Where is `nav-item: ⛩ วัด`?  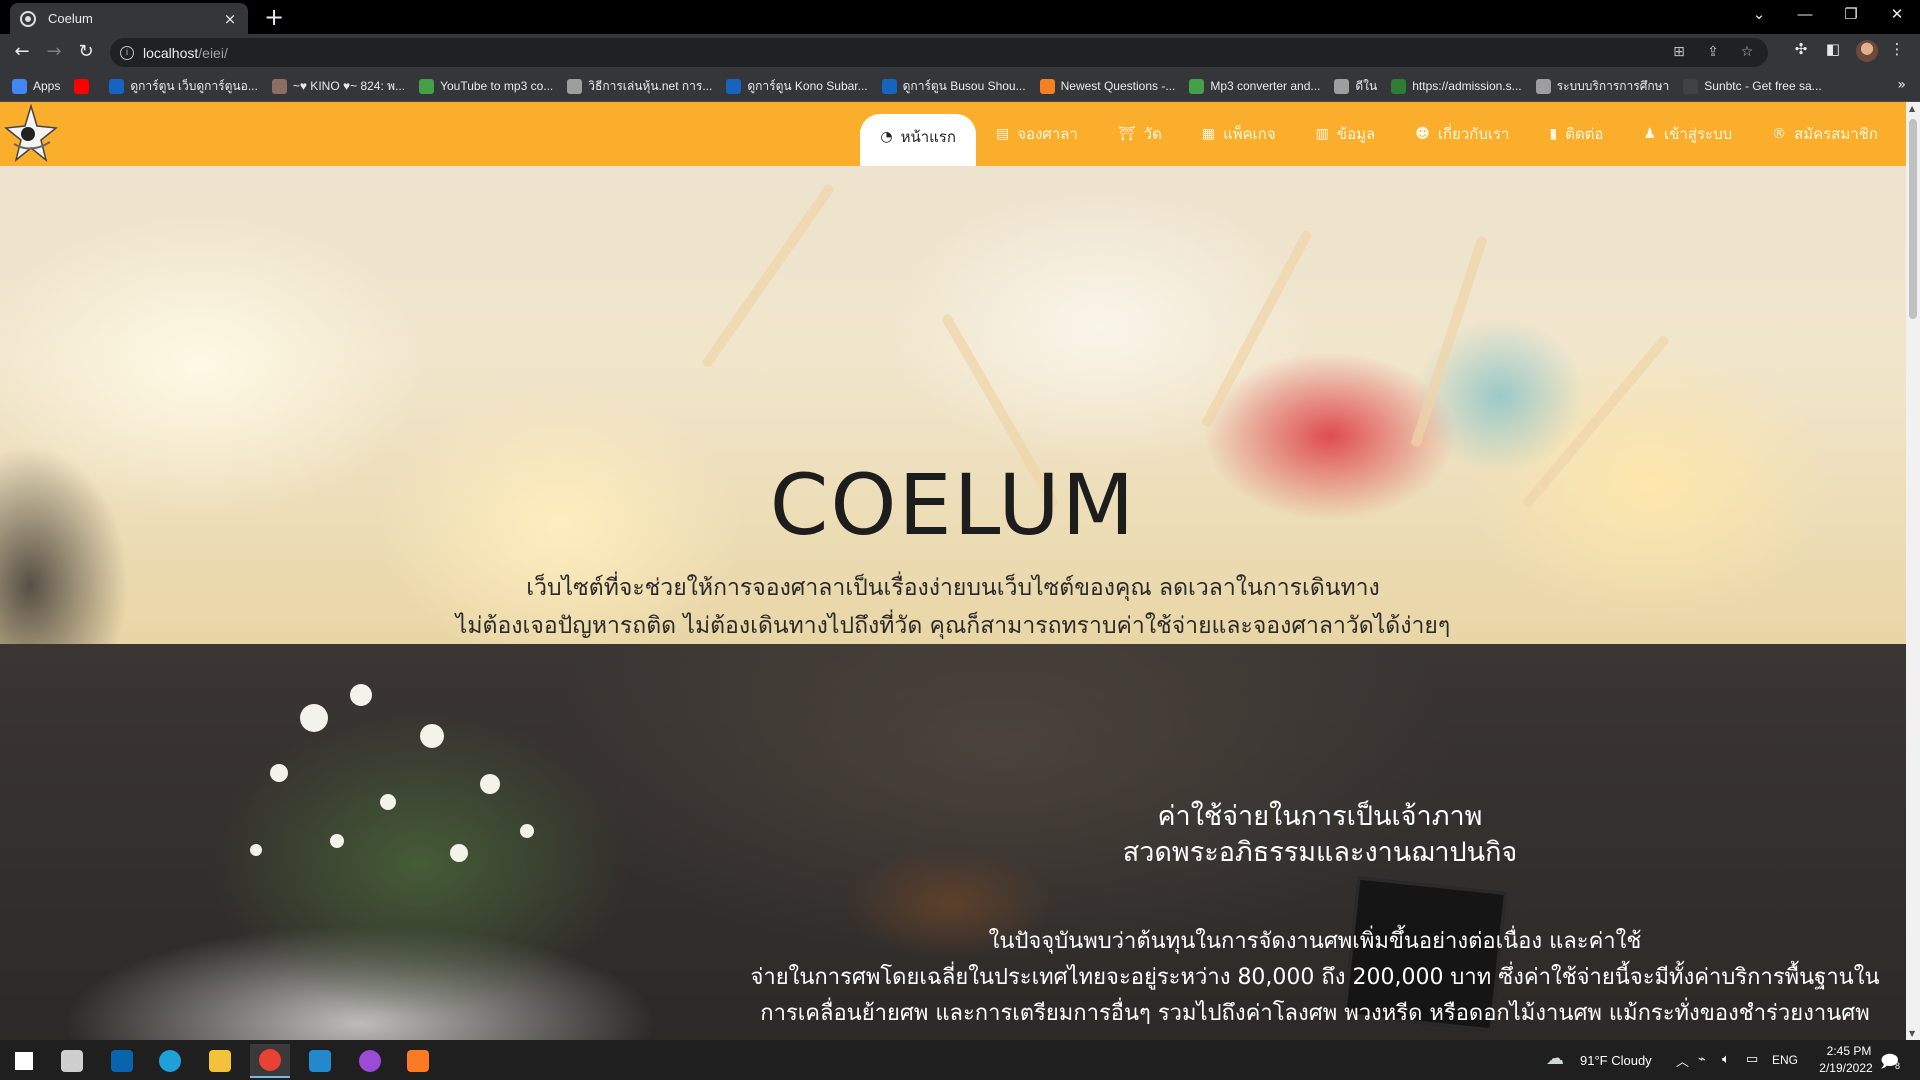
nav-item: ⛩ วัด is located at coordinates (1140, 134).